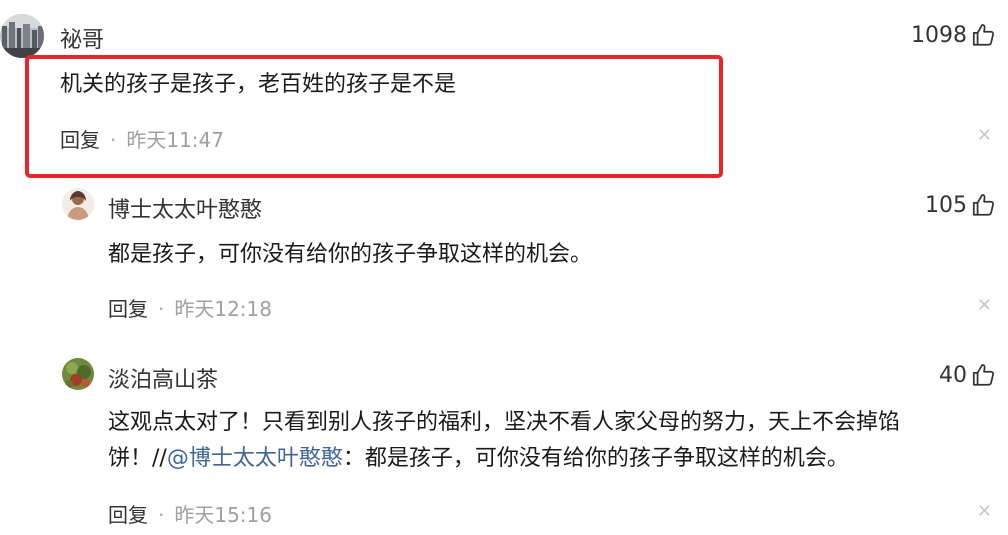  Describe the element at coordinates (595, 458) in the screenshot. I see `comment-text-suffix: ：都是孩子，可你没有给你的孩子争取这样的机会。` at that location.